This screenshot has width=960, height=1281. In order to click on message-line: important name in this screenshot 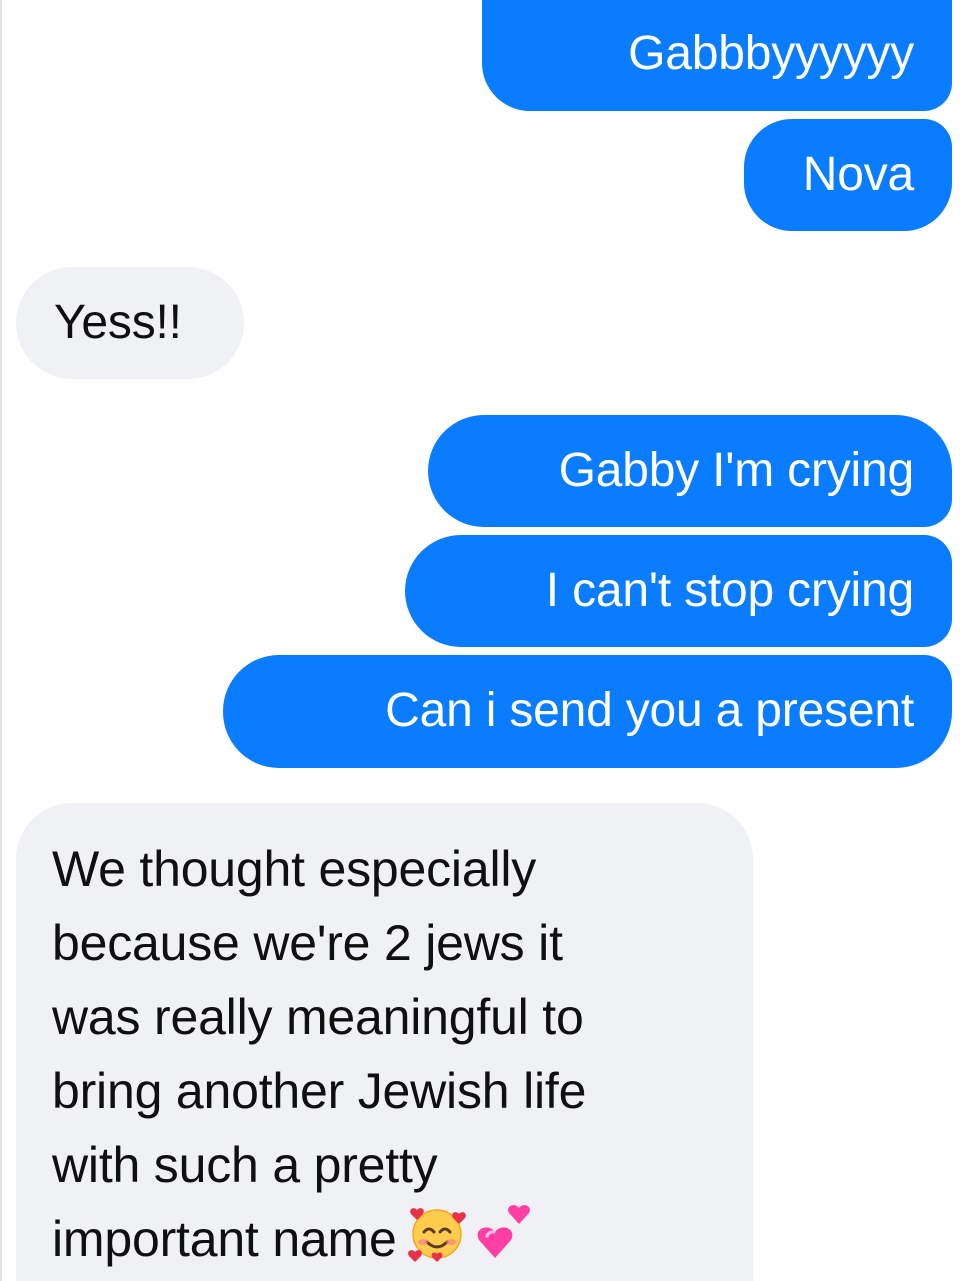, I will do `click(224, 1239)`.